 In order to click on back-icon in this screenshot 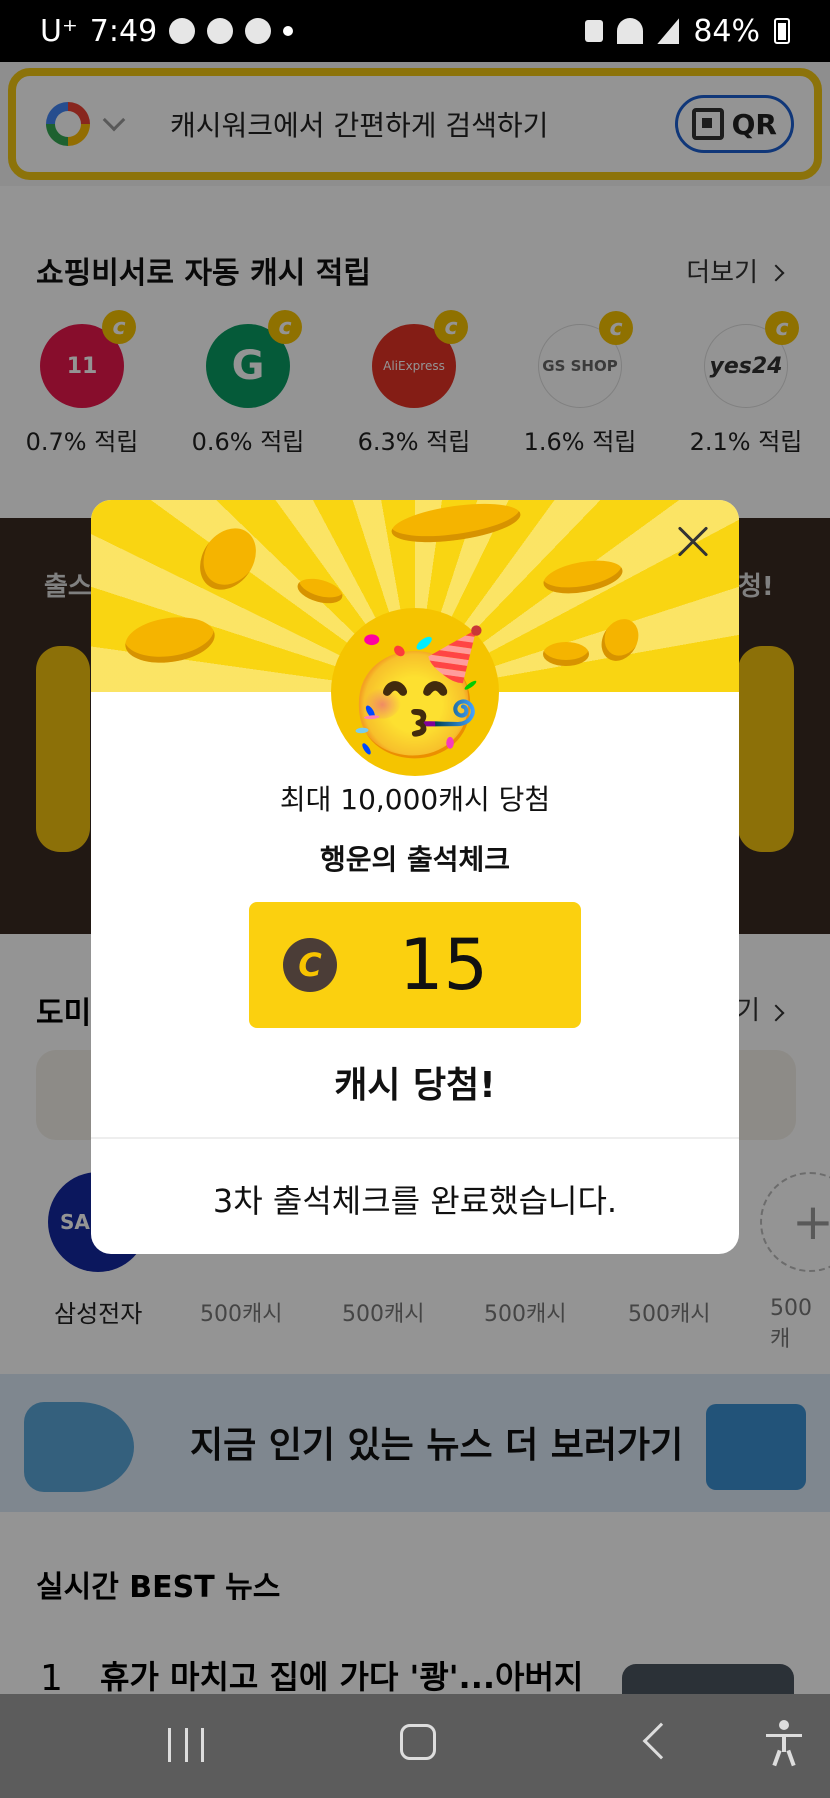, I will do `click(661, 1741)`.